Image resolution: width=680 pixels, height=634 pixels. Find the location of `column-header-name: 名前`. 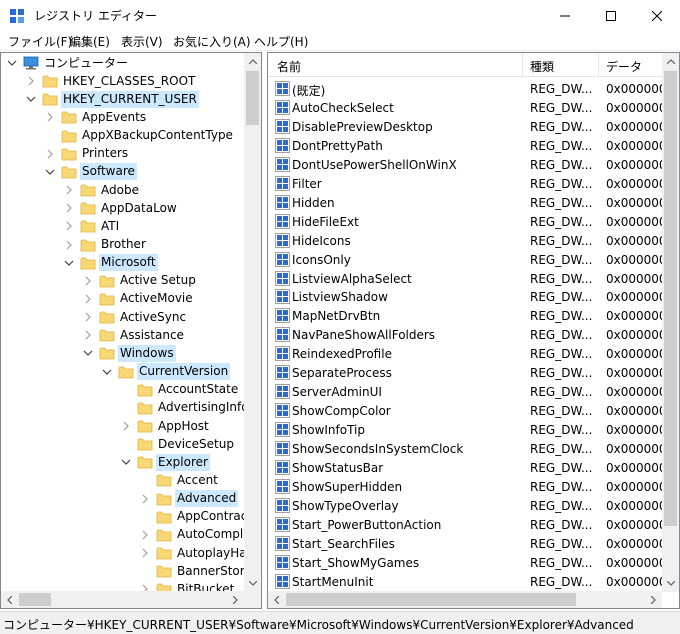

column-header-name: 名前 is located at coordinates (289, 66).